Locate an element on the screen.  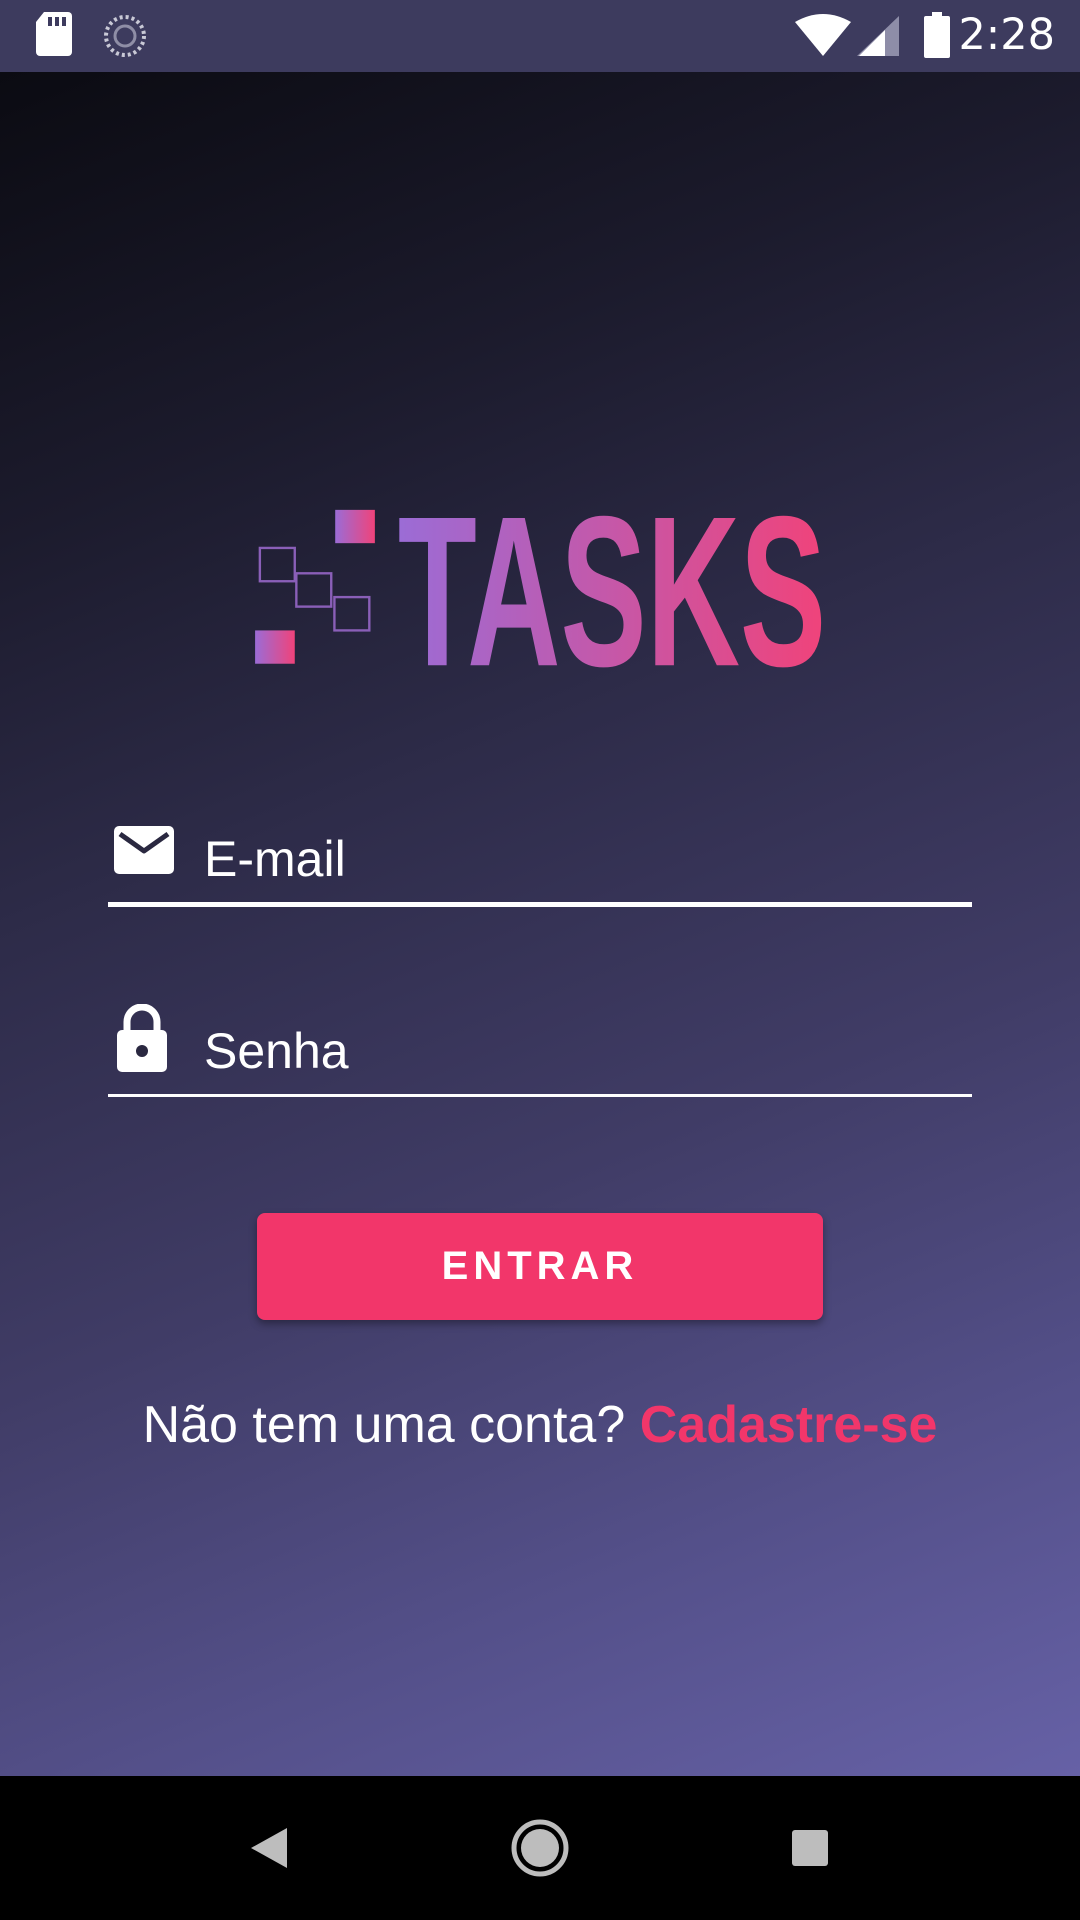
enter-button: ENTRAR is located at coordinates (540, 1266).